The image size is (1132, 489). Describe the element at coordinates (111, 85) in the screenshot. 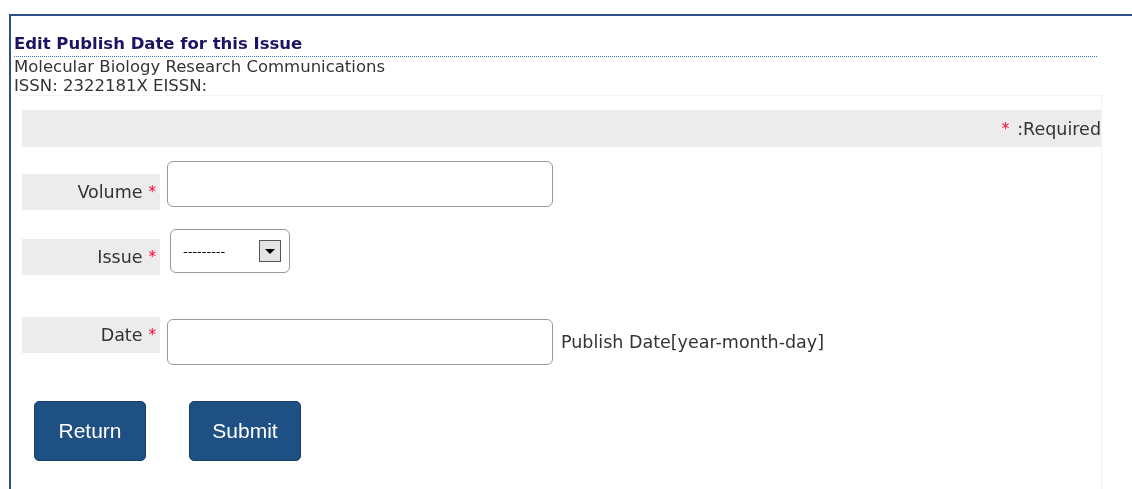

I see `issn-text: ISSN: 2322181X EISSN:` at that location.